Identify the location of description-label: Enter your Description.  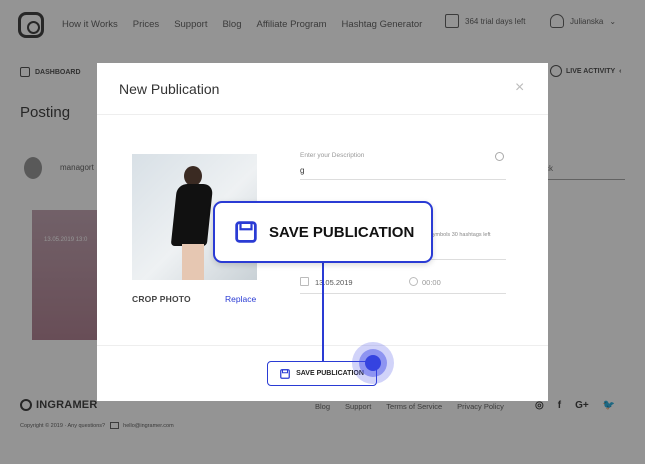
(332, 155).